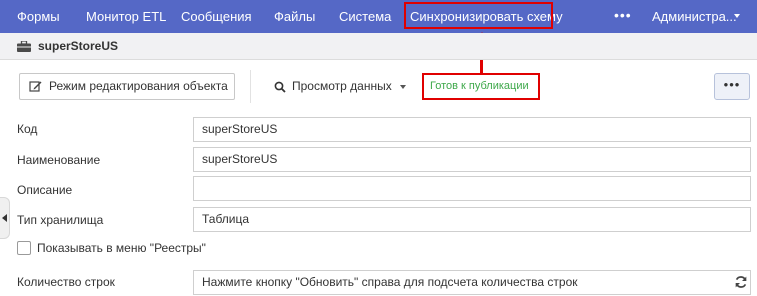 The image size is (757, 296). What do you see at coordinates (472, 159) in the screenshot?
I see `name-field: superStoreUS` at bounding box center [472, 159].